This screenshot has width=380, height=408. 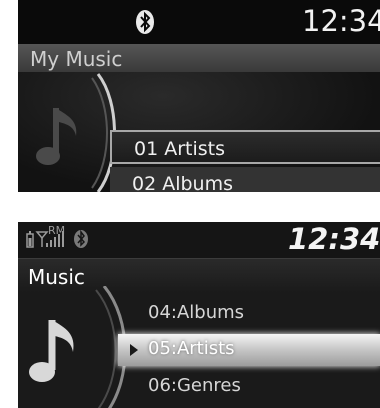 What do you see at coordinates (245, 147) in the screenshot?
I see `list-item-artists: 01 Artists` at bounding box center [245, 147].